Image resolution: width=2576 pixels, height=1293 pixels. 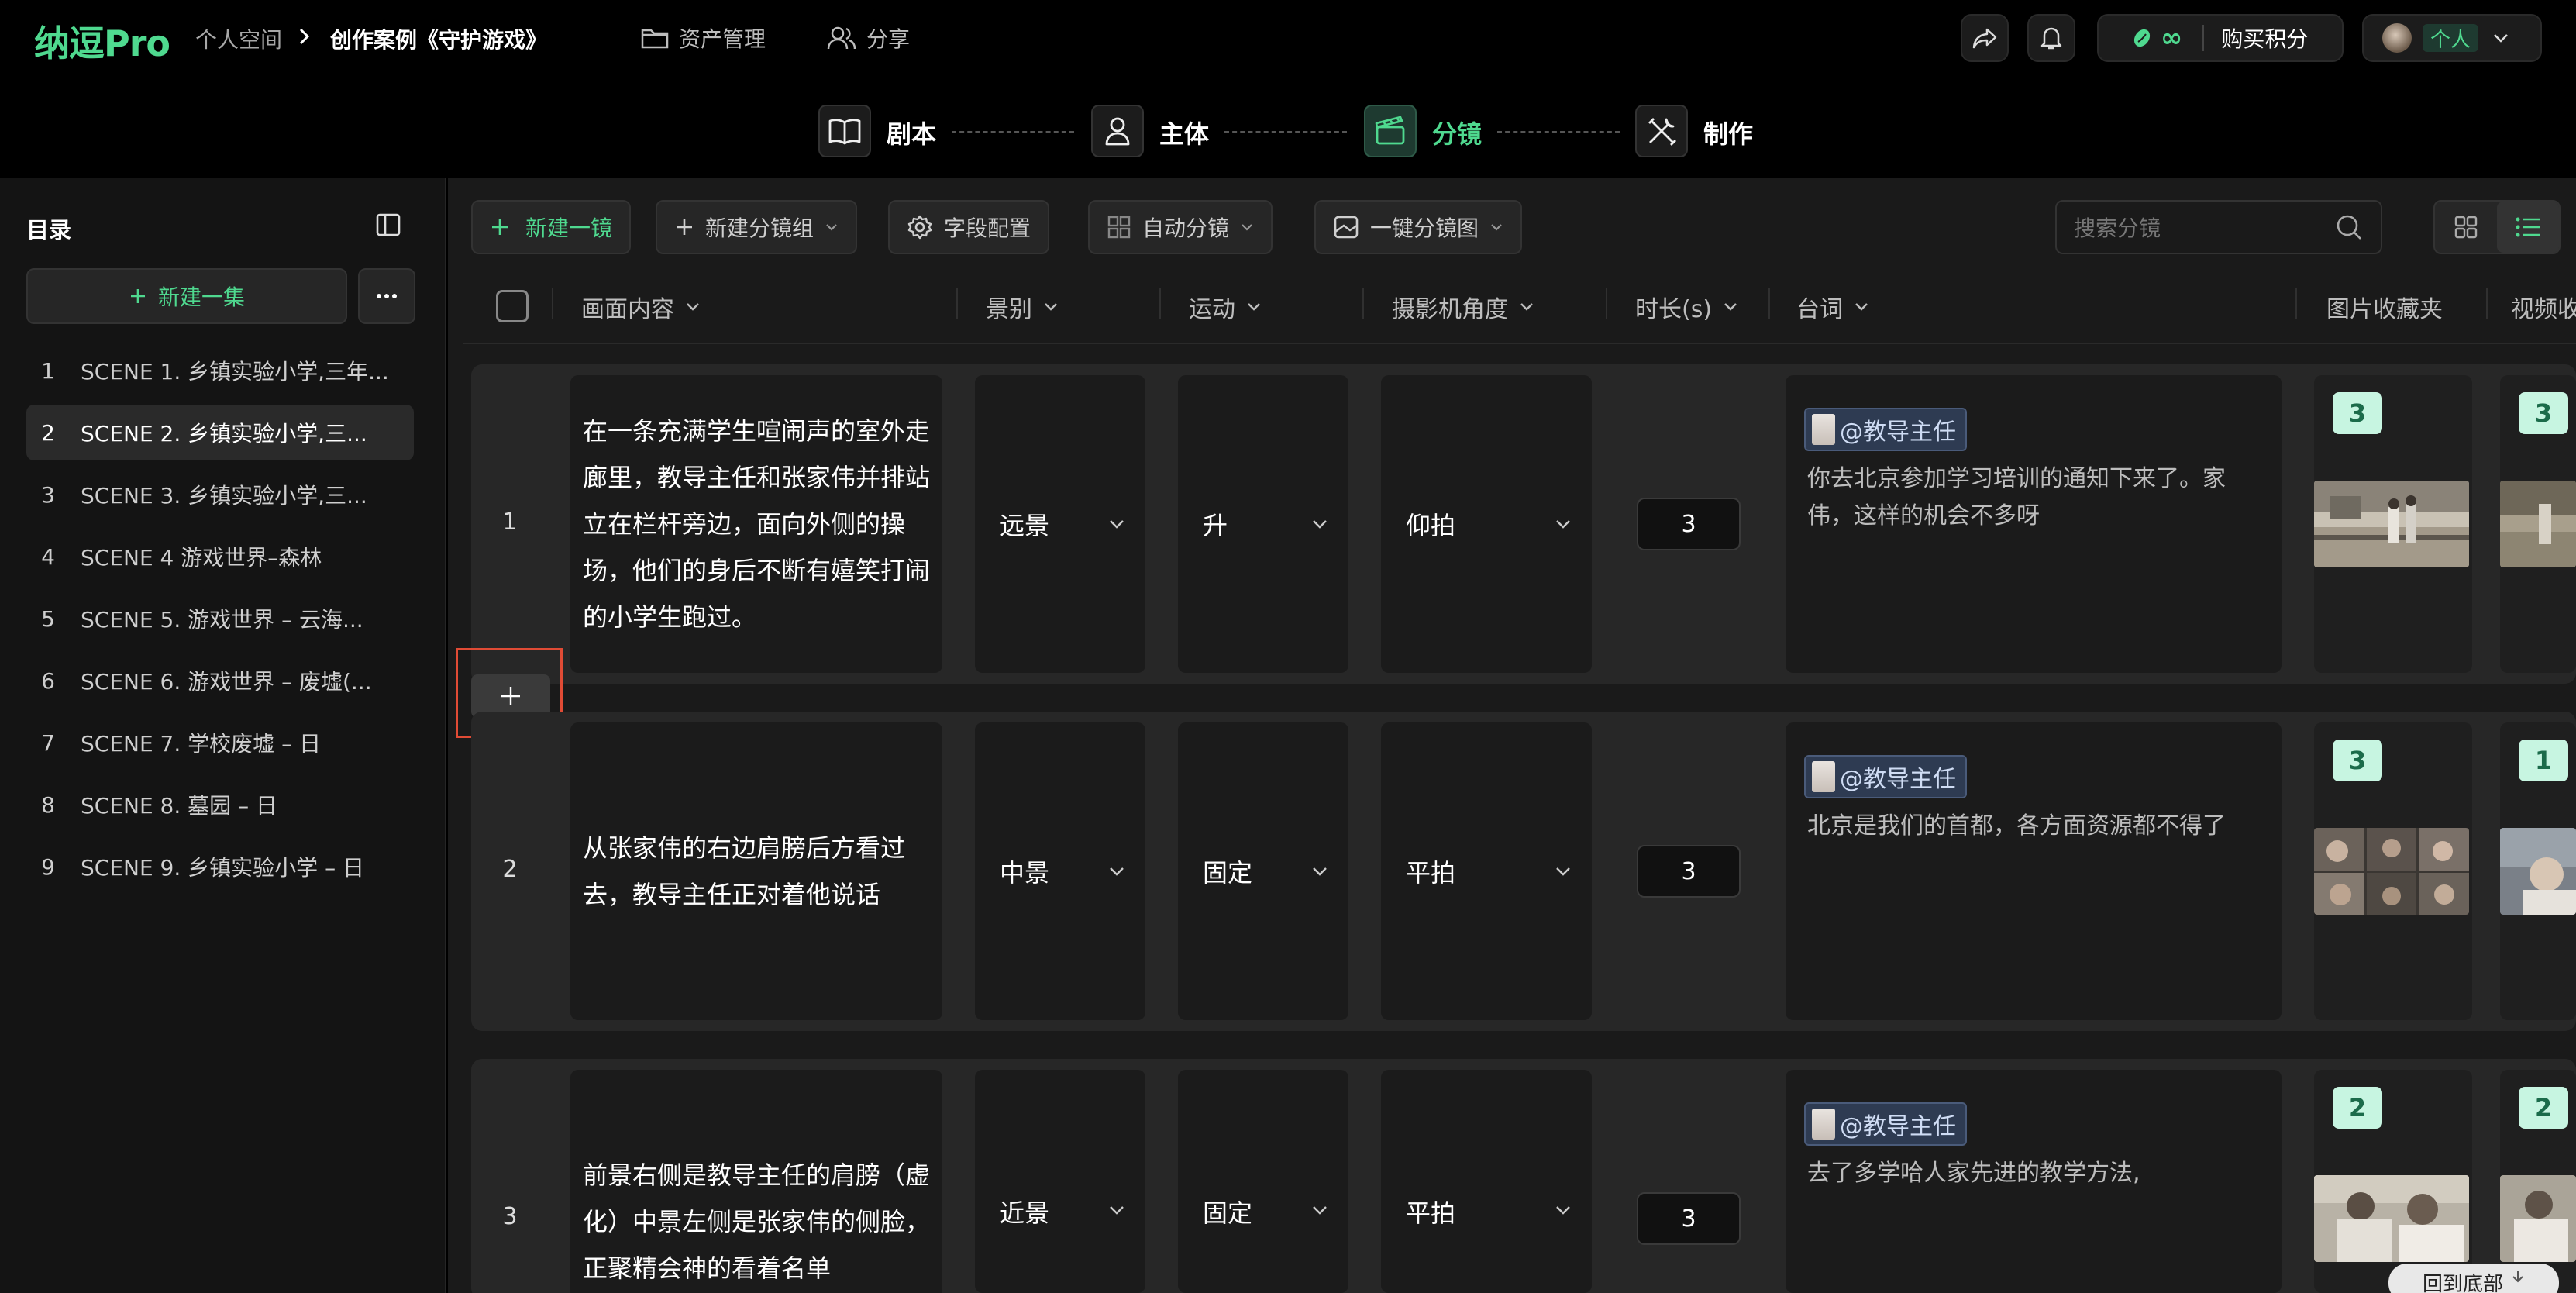 I want to click on arrow-down-icon, so click(x=2518, y=1276).